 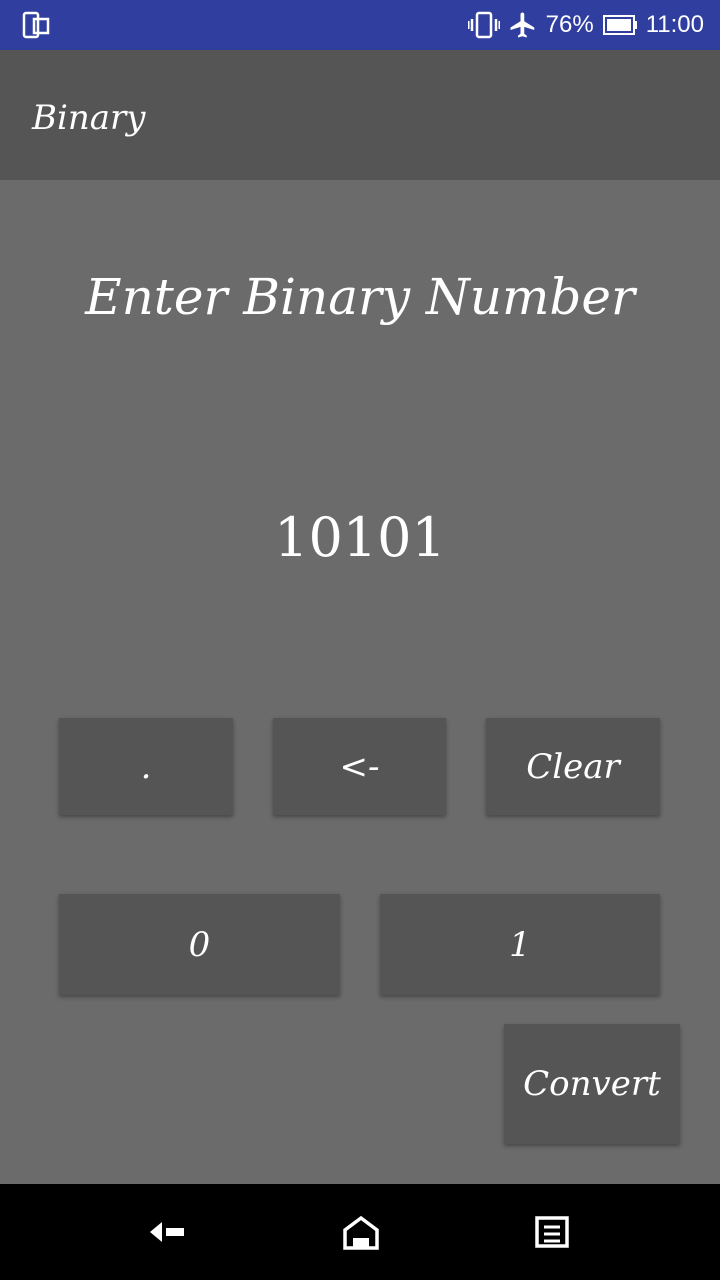 I want to click on clock: 11:00, so click(x=674, y=24).